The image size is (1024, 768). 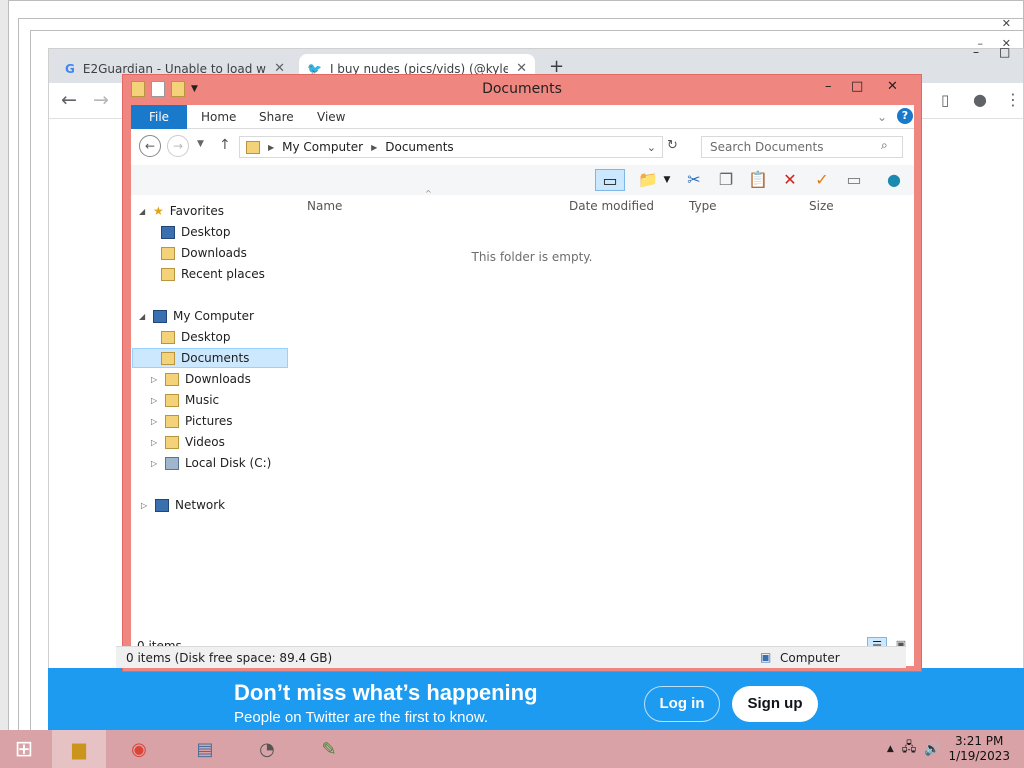 What do you see at coordinates (945, 100) in the screenshot?
I see `sidebar-icon: ▯` at bounding box center [945, 100].